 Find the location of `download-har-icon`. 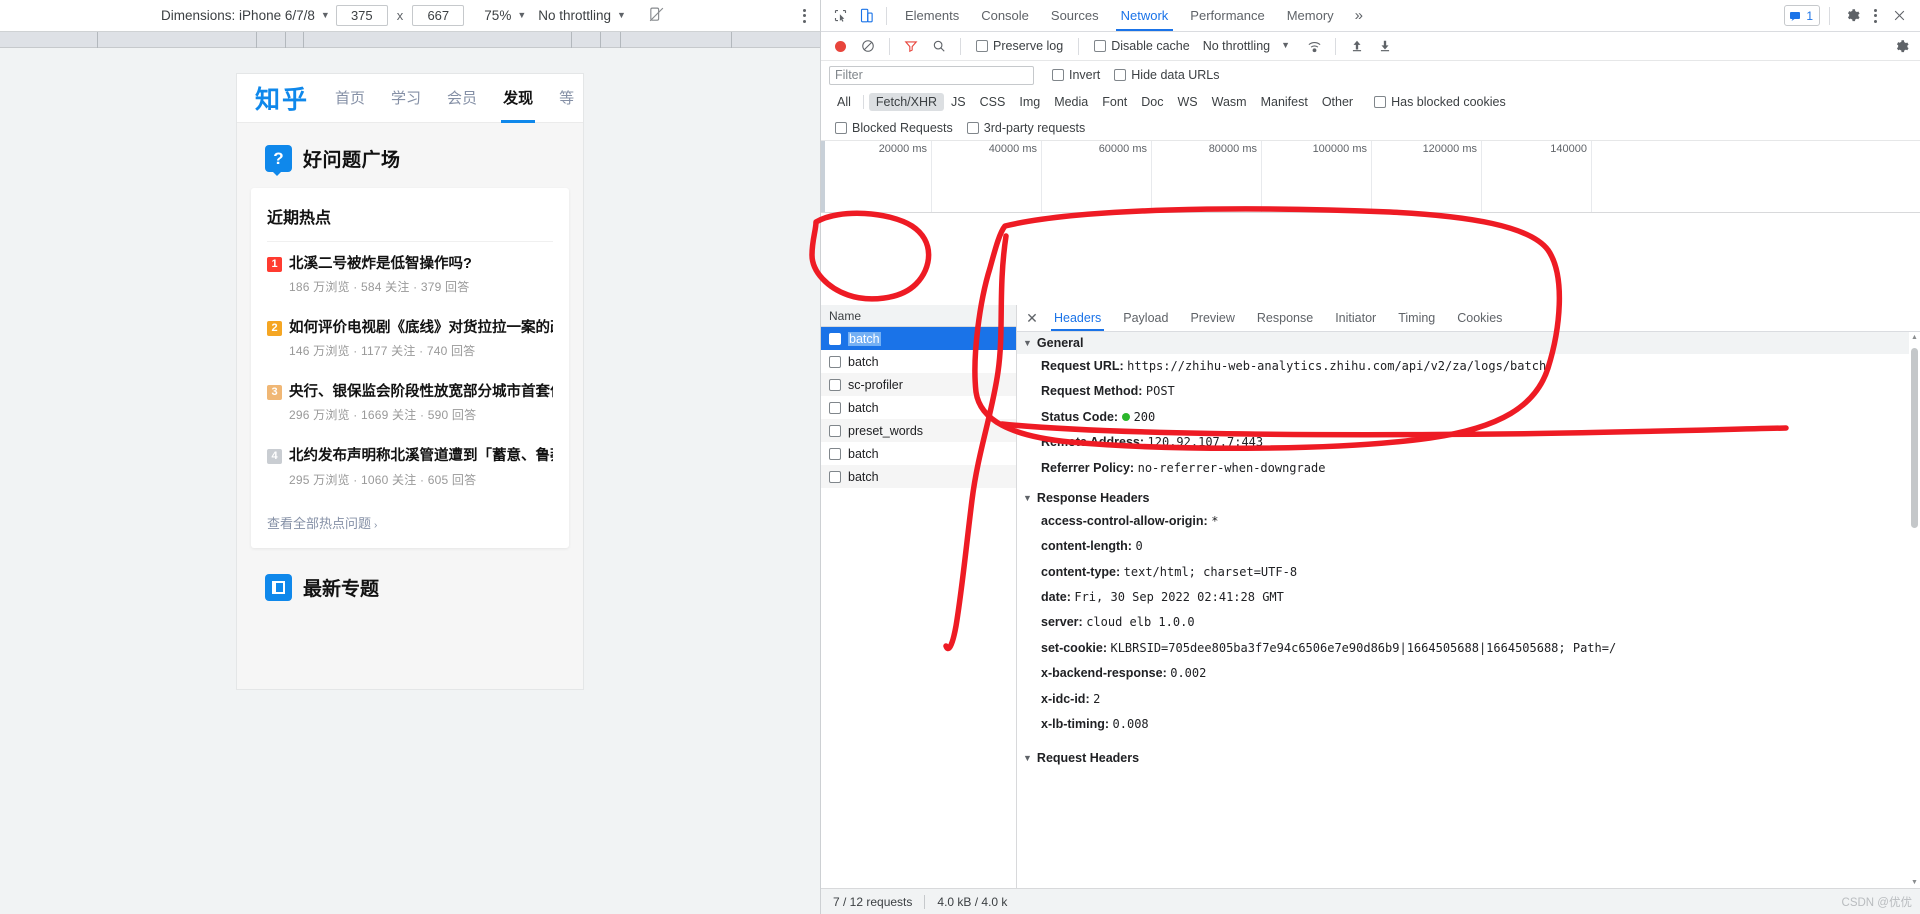

download-har-icon is located at coordinates (1385, 46).